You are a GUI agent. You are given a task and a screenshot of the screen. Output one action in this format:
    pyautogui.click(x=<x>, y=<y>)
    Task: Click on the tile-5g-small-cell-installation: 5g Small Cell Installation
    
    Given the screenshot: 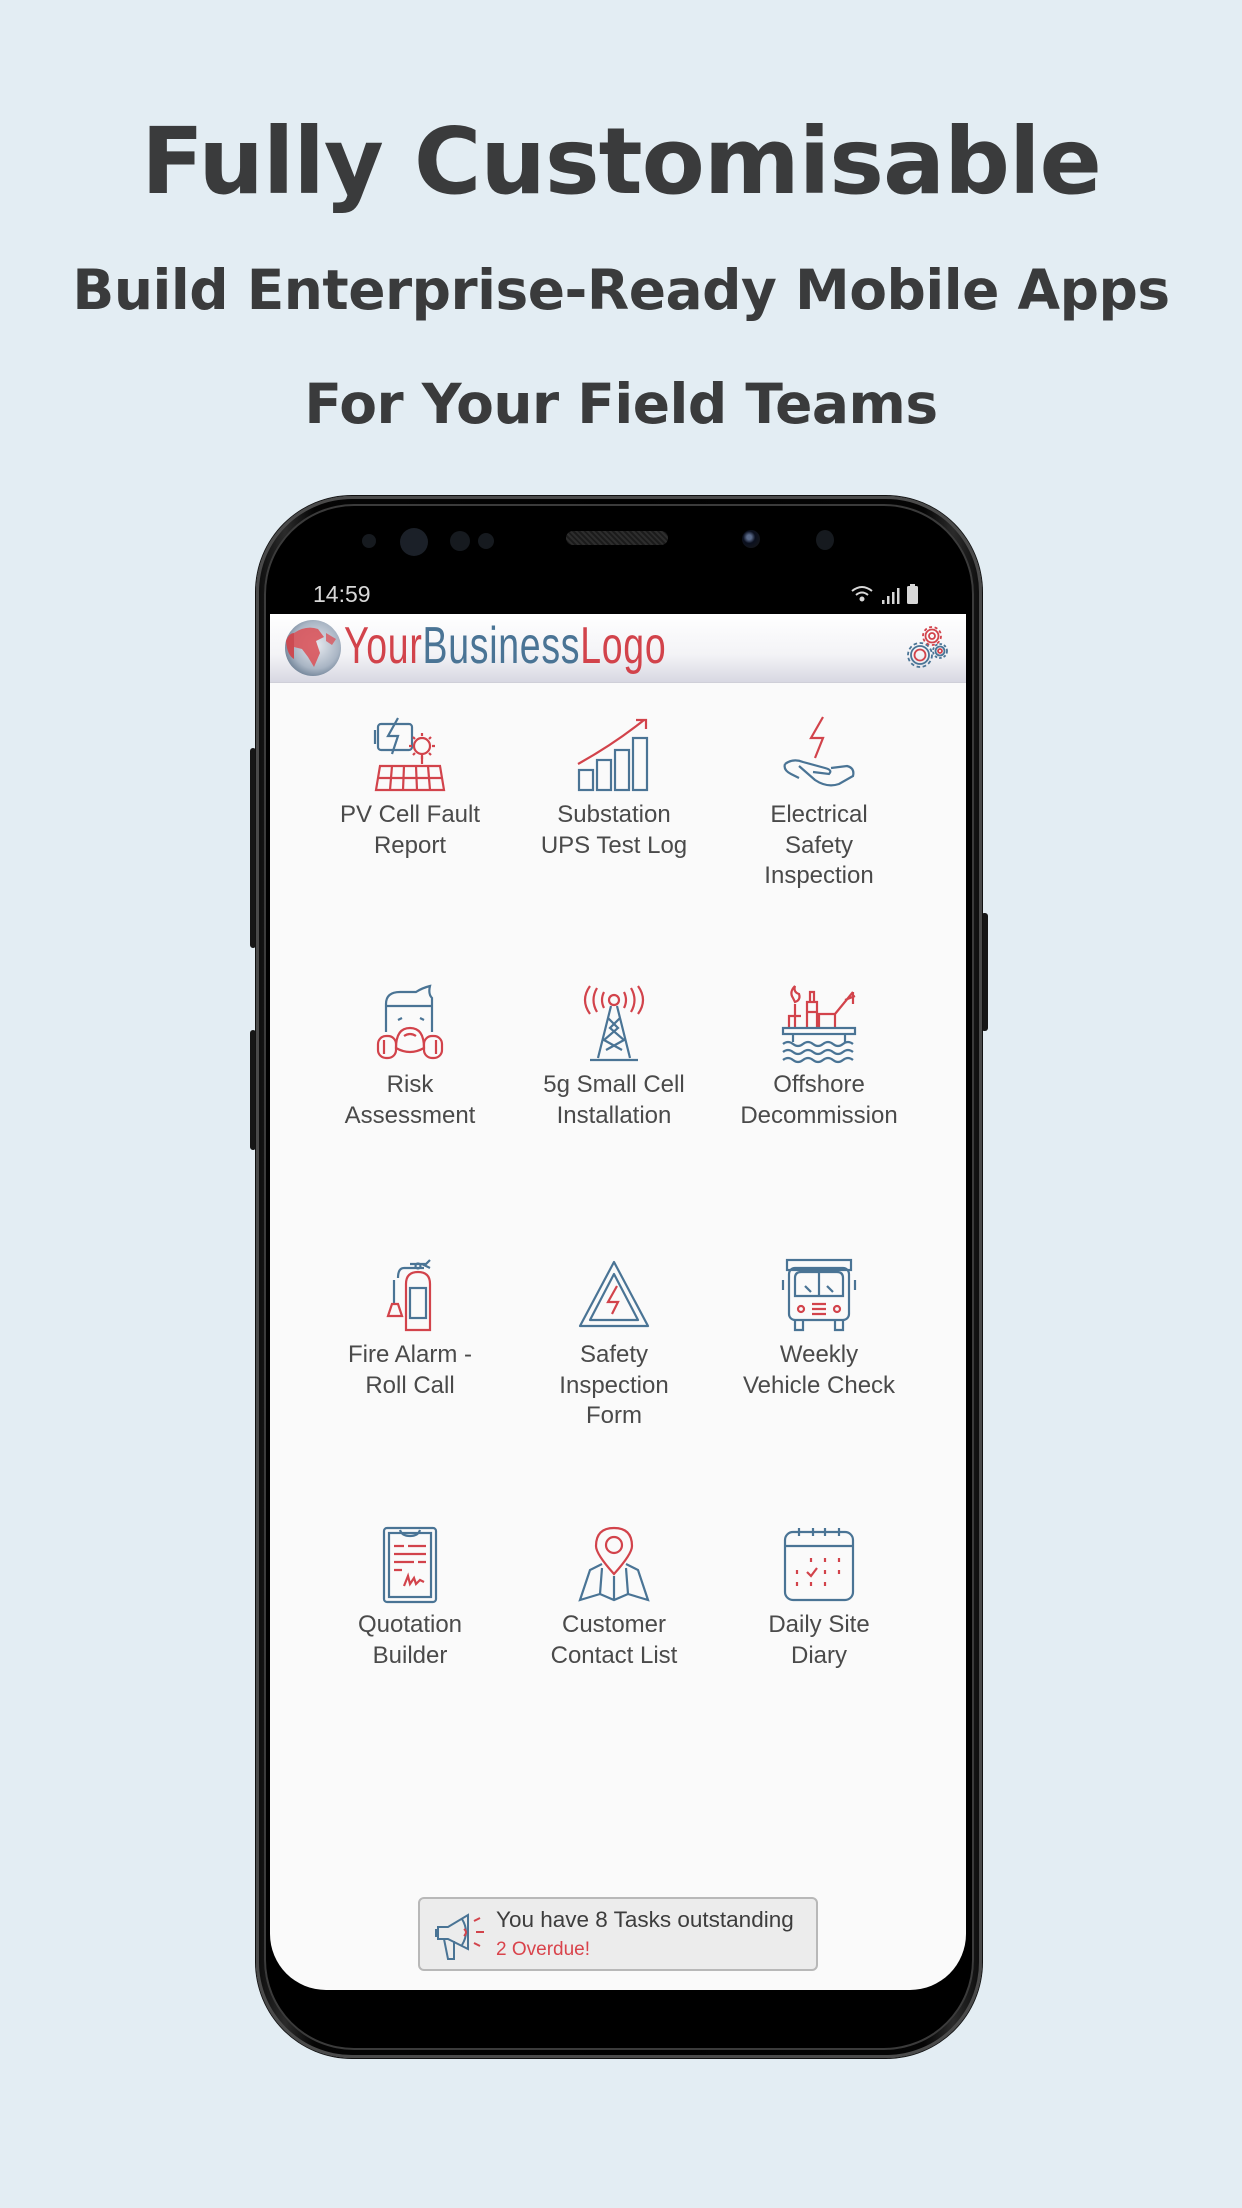 What is the action you would take?
    pyautogui.click(x=614, y=1057)
    